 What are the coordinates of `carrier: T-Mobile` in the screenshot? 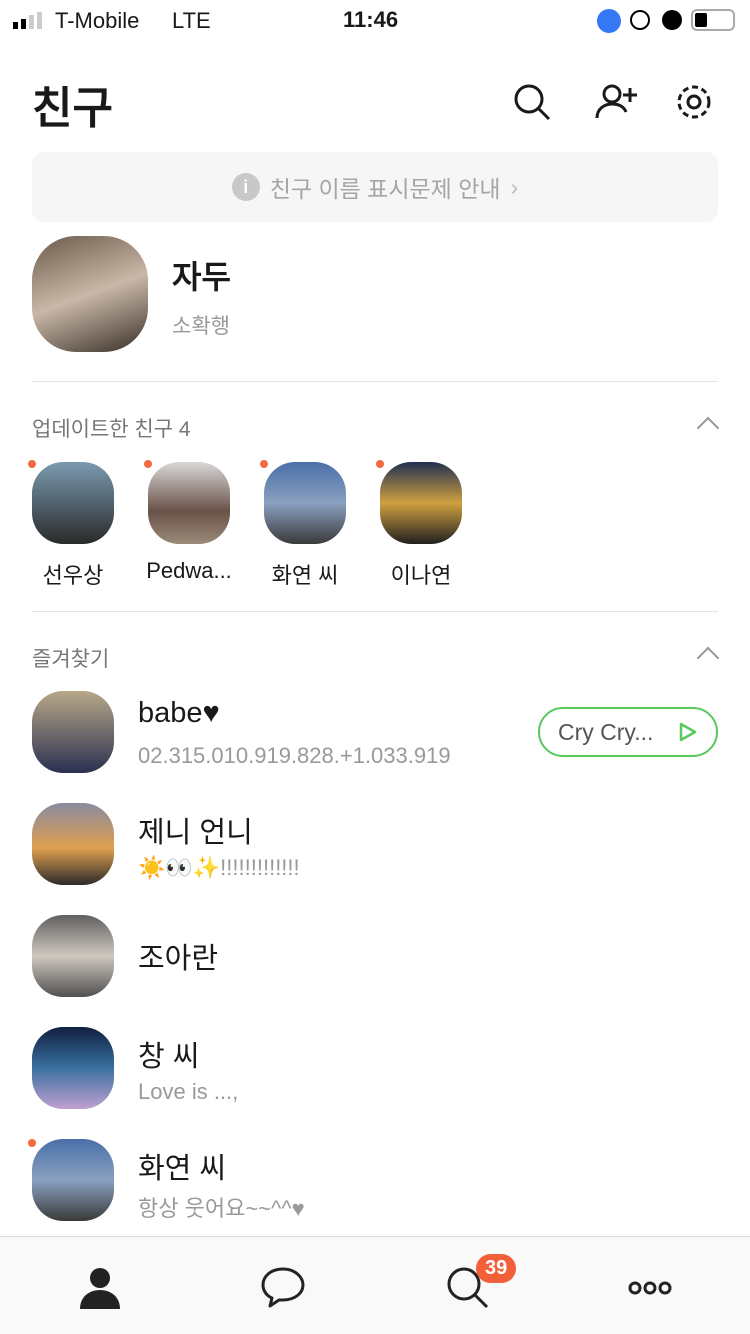 It's located at (97, 20).